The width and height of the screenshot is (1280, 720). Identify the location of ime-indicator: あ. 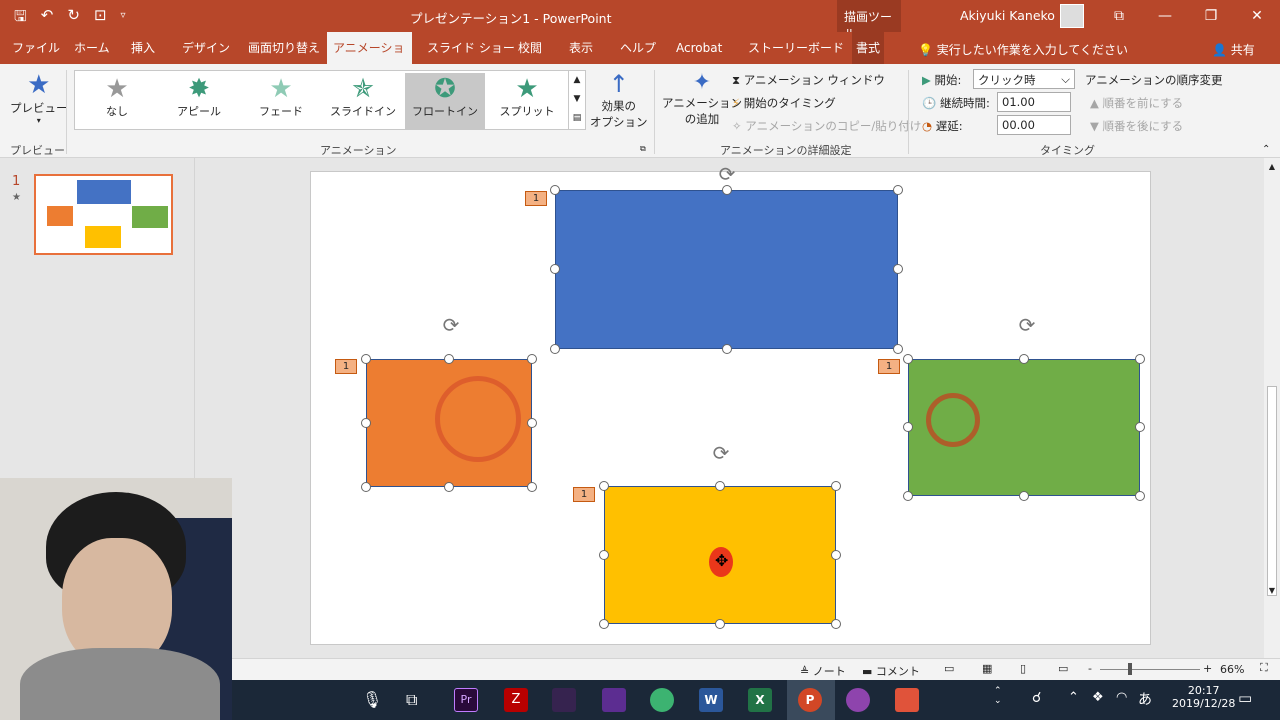
(1145, 699).